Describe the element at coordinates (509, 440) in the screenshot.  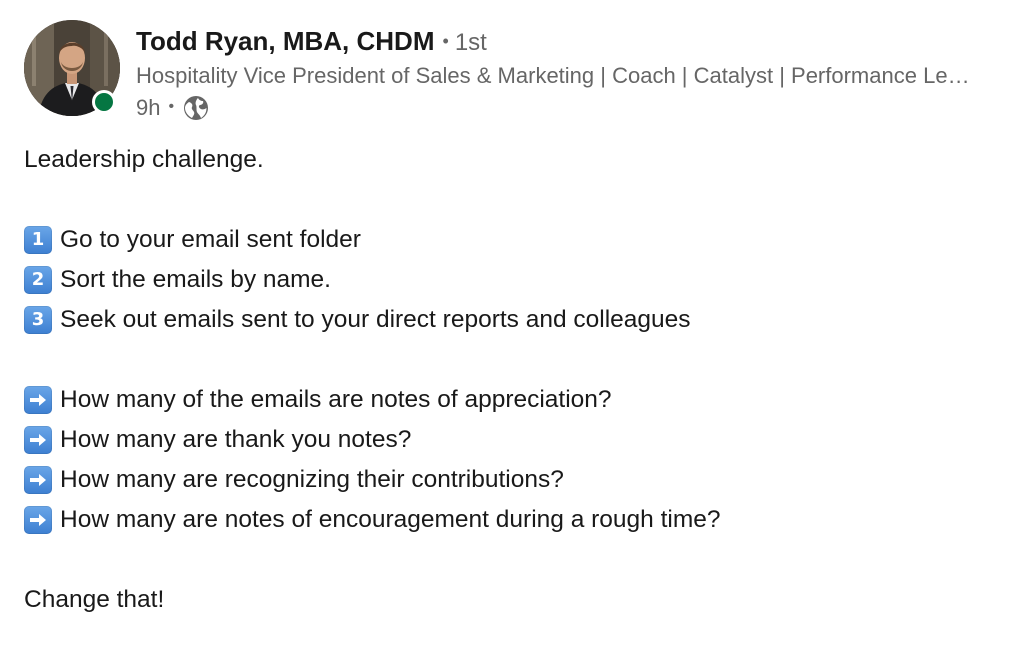
I see `list-item: How many are thank you notes?` at that location.